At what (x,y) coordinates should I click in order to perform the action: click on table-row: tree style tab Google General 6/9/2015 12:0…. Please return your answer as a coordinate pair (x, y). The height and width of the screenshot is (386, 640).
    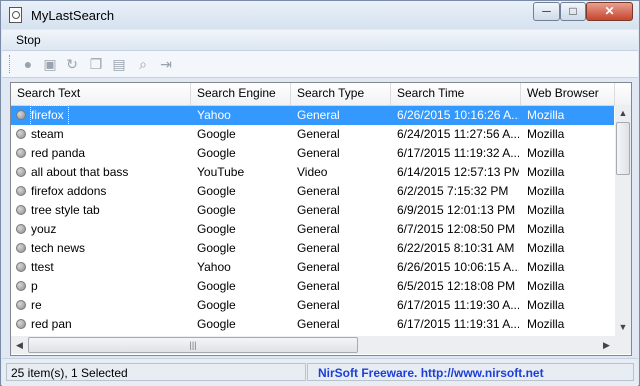
    Looking at the image, I should click on (312, 210).